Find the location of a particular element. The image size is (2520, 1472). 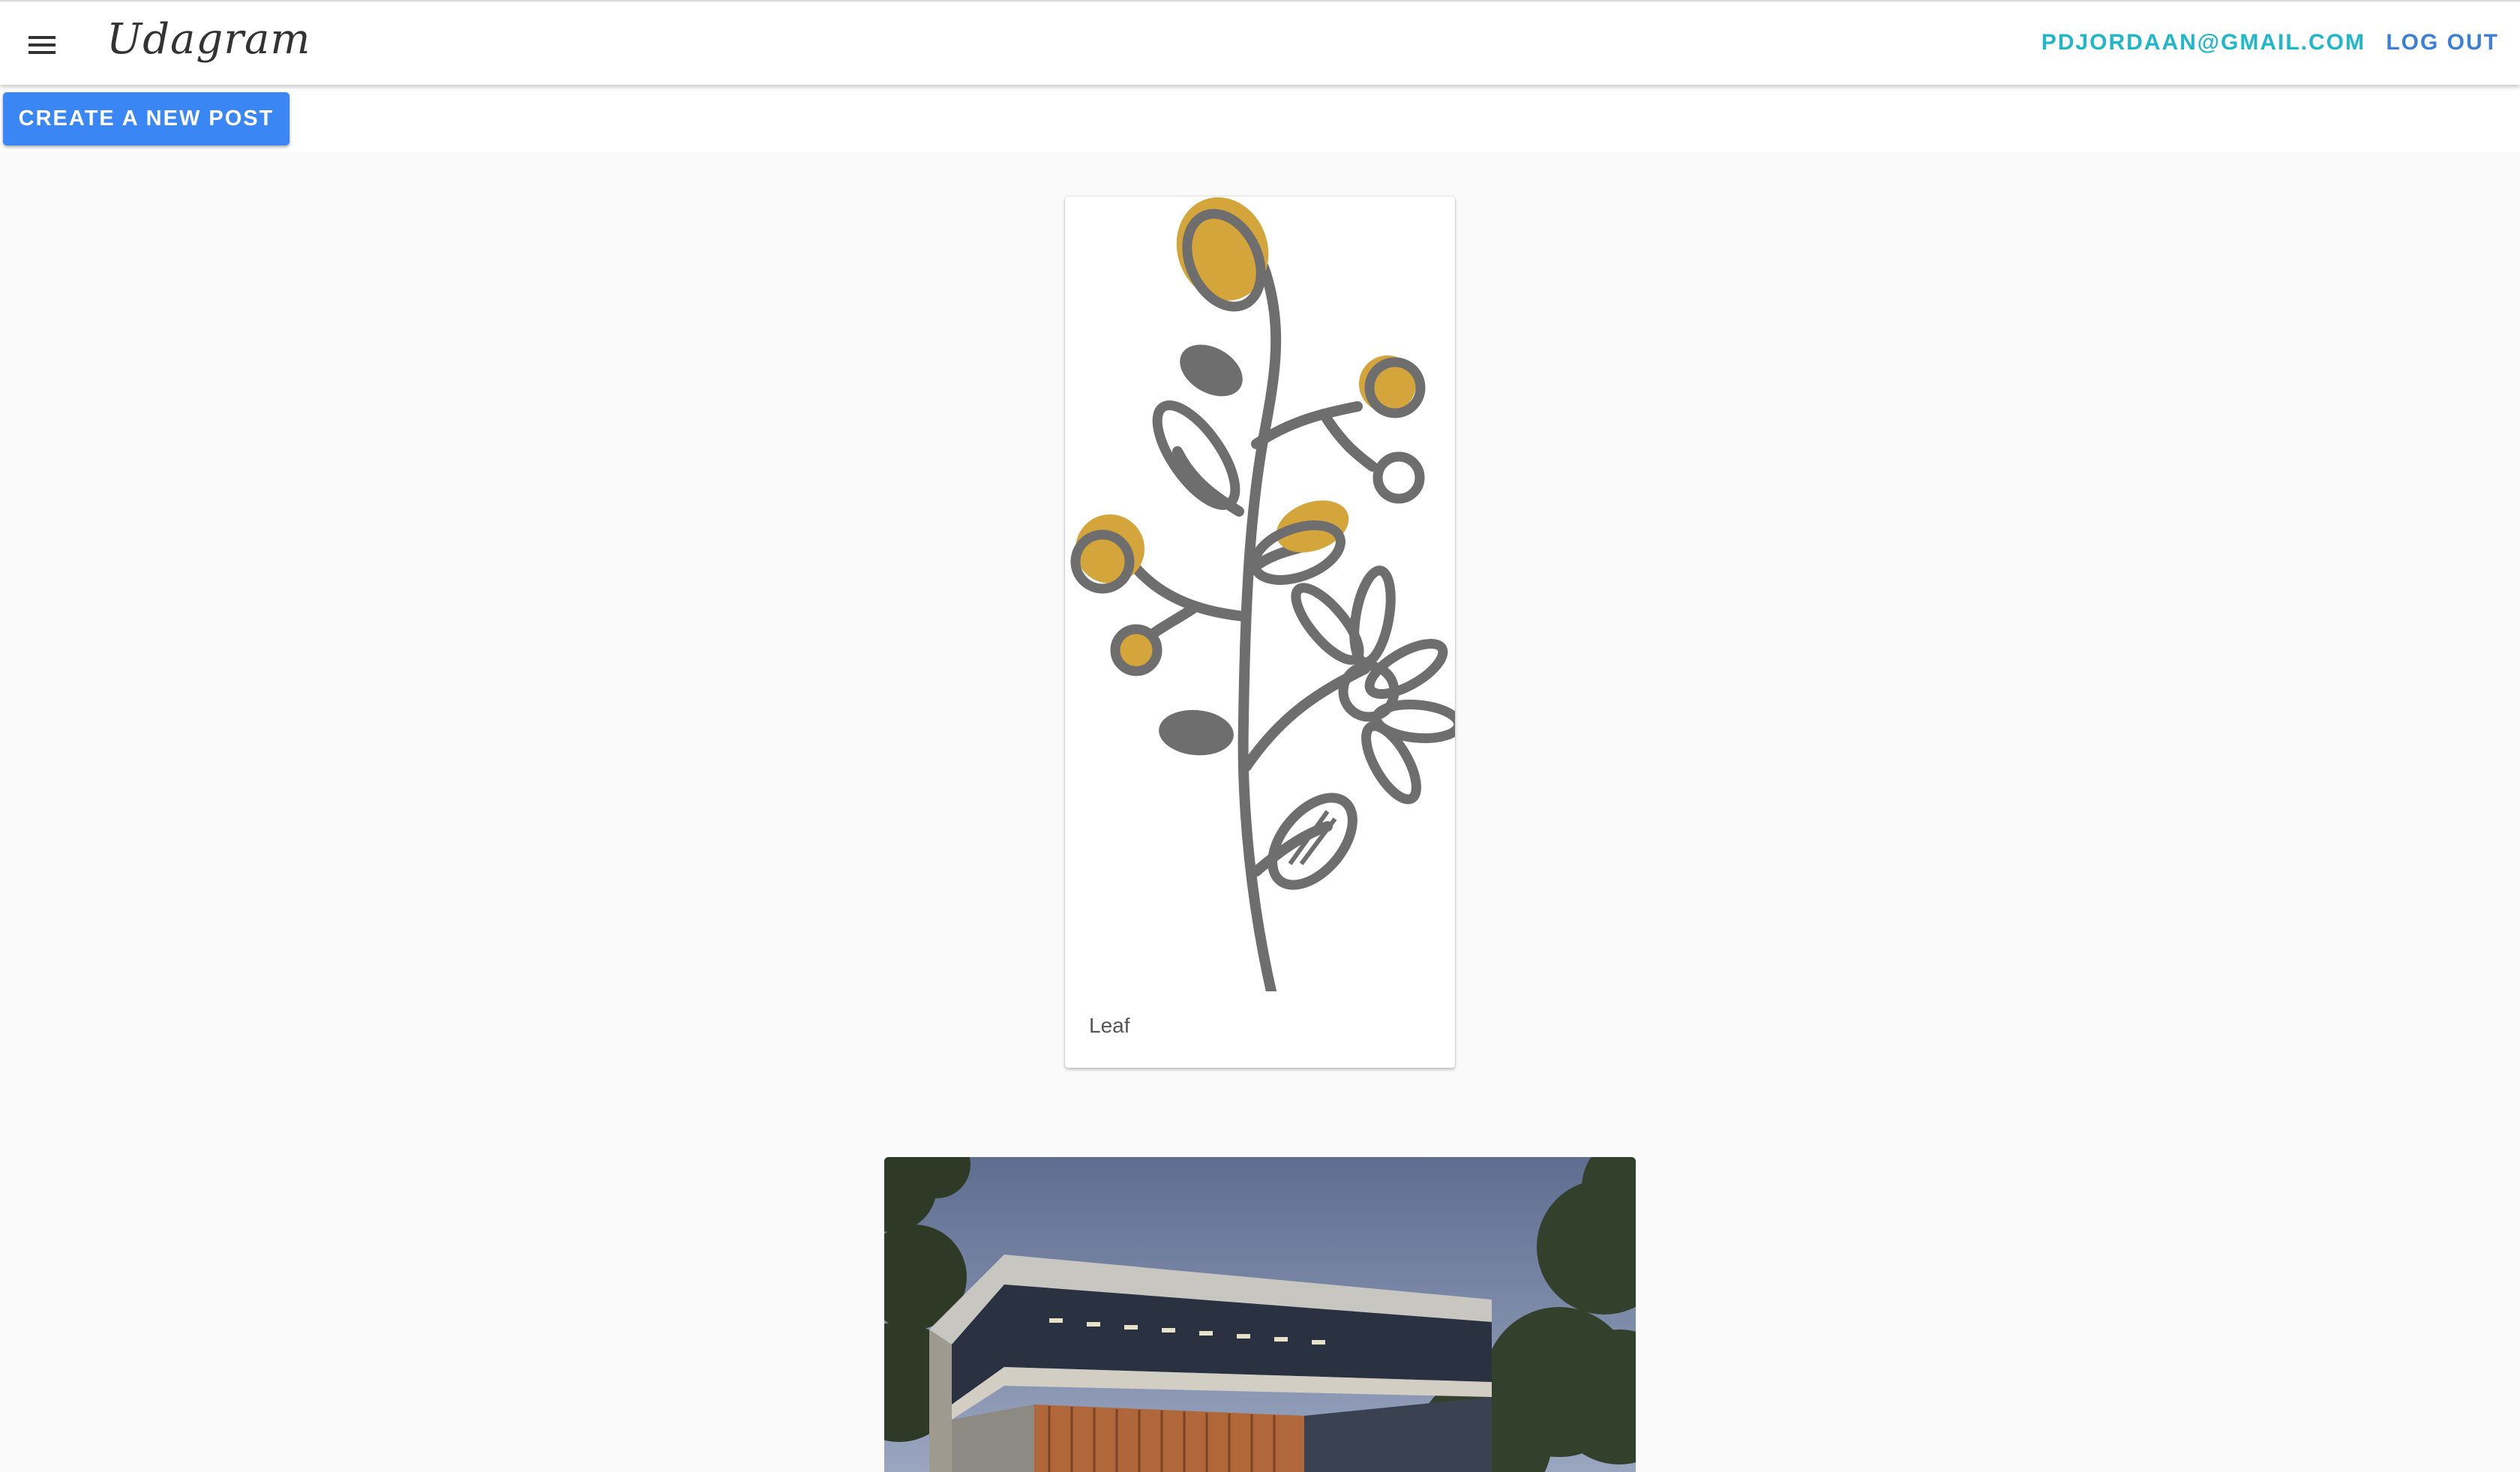

create-new-post-button: CREATE A NEW POST is located at coordinates (146, 119).